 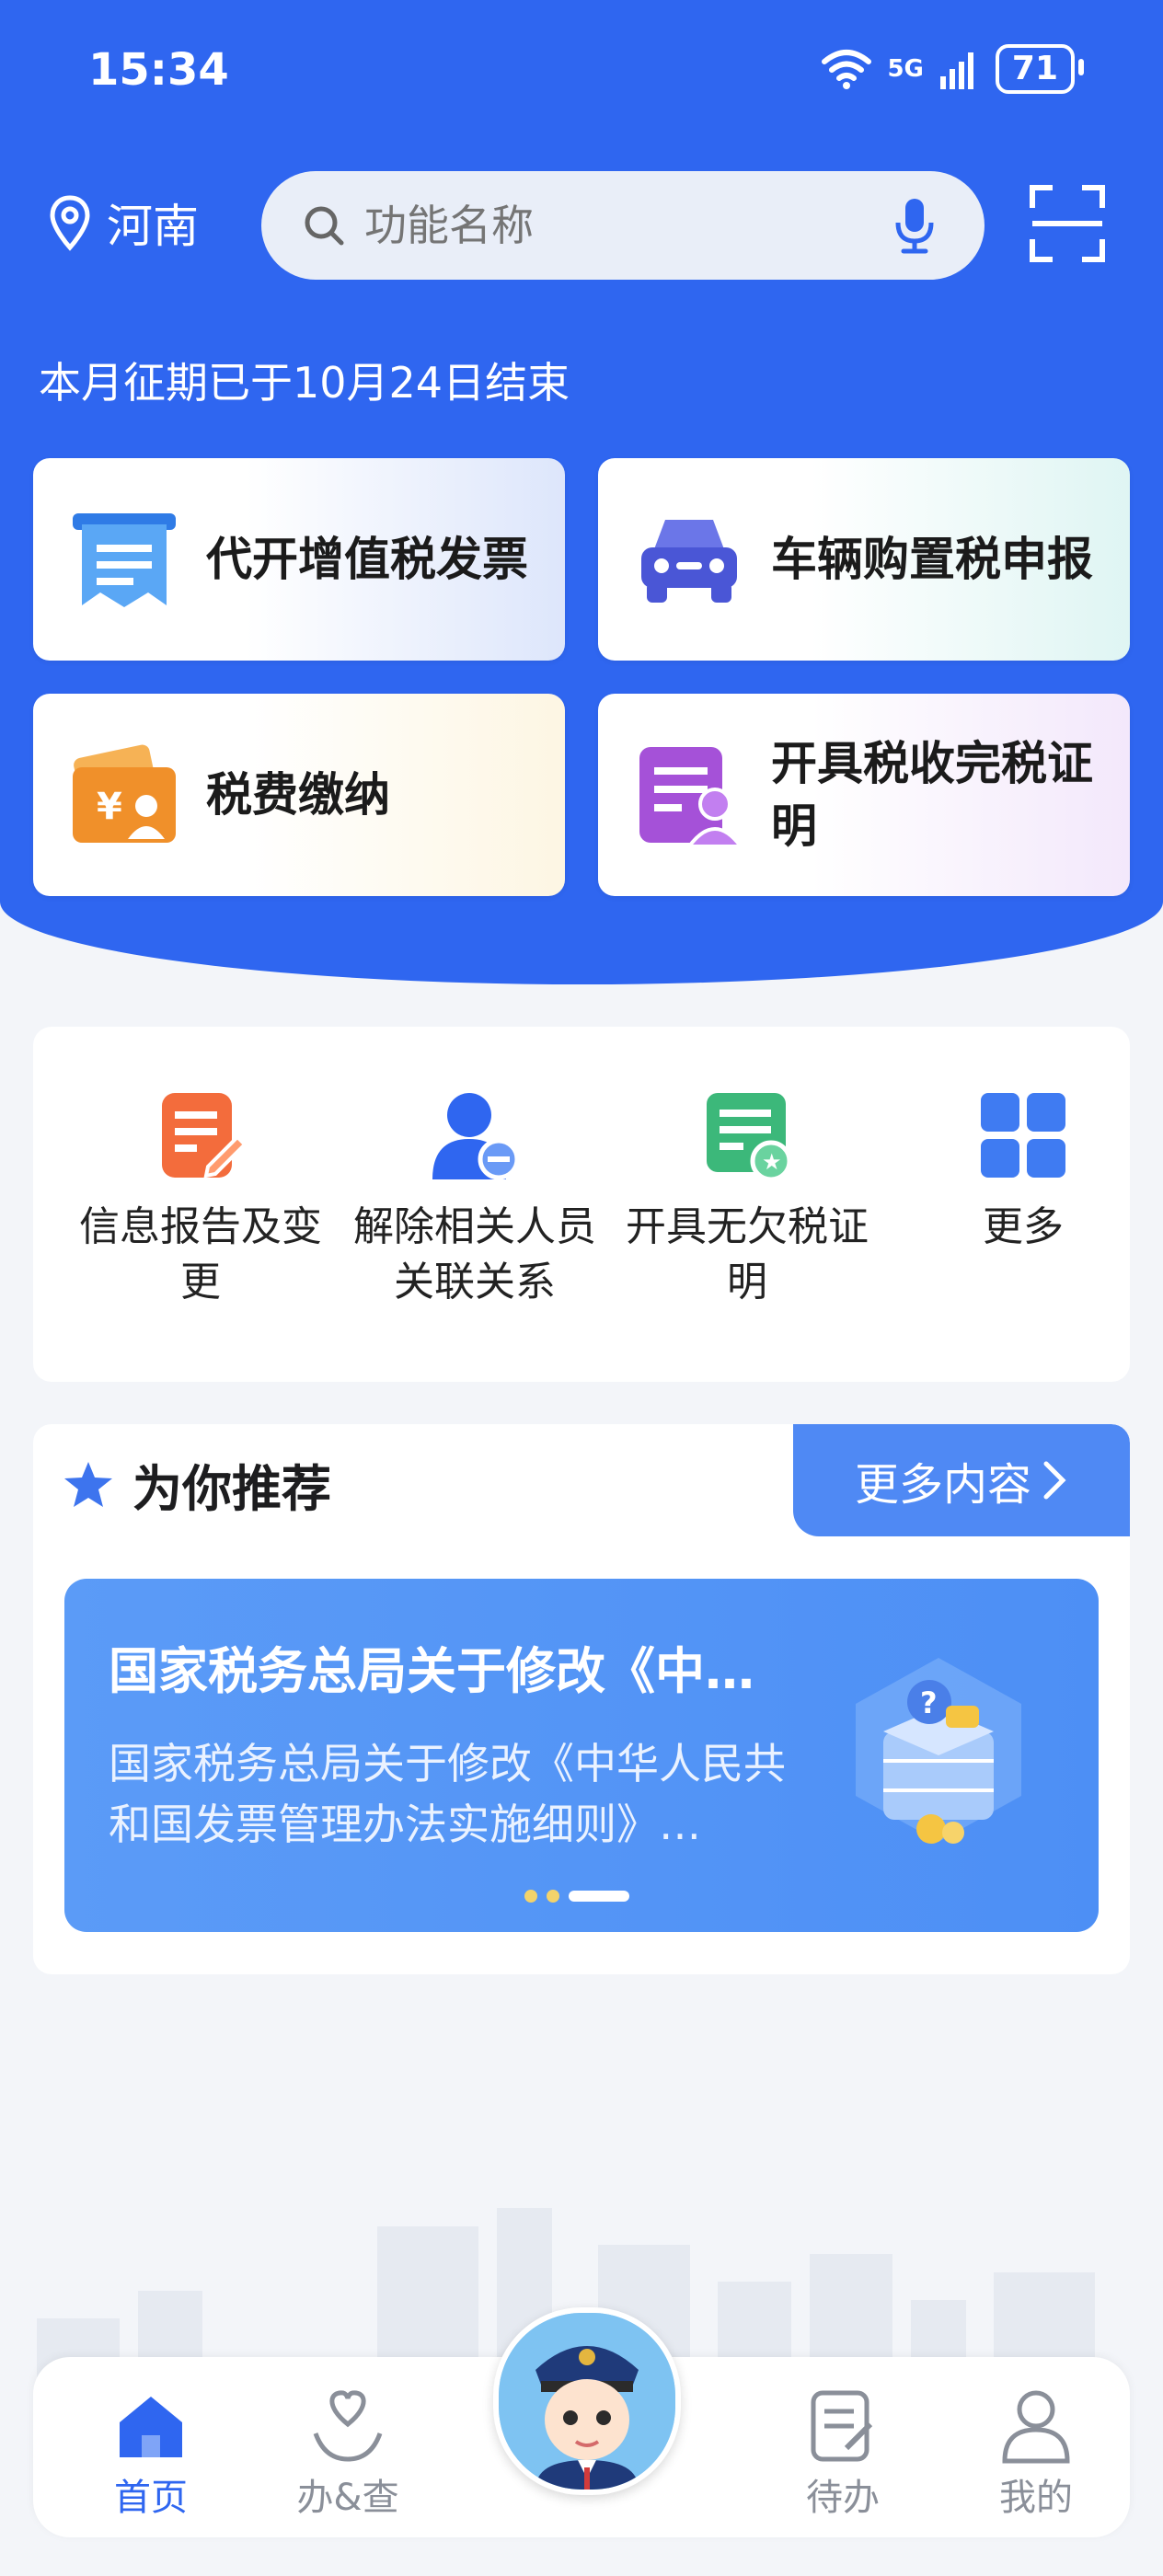 I want to click on tab-label: 待办, so click(x=843, y=2498).